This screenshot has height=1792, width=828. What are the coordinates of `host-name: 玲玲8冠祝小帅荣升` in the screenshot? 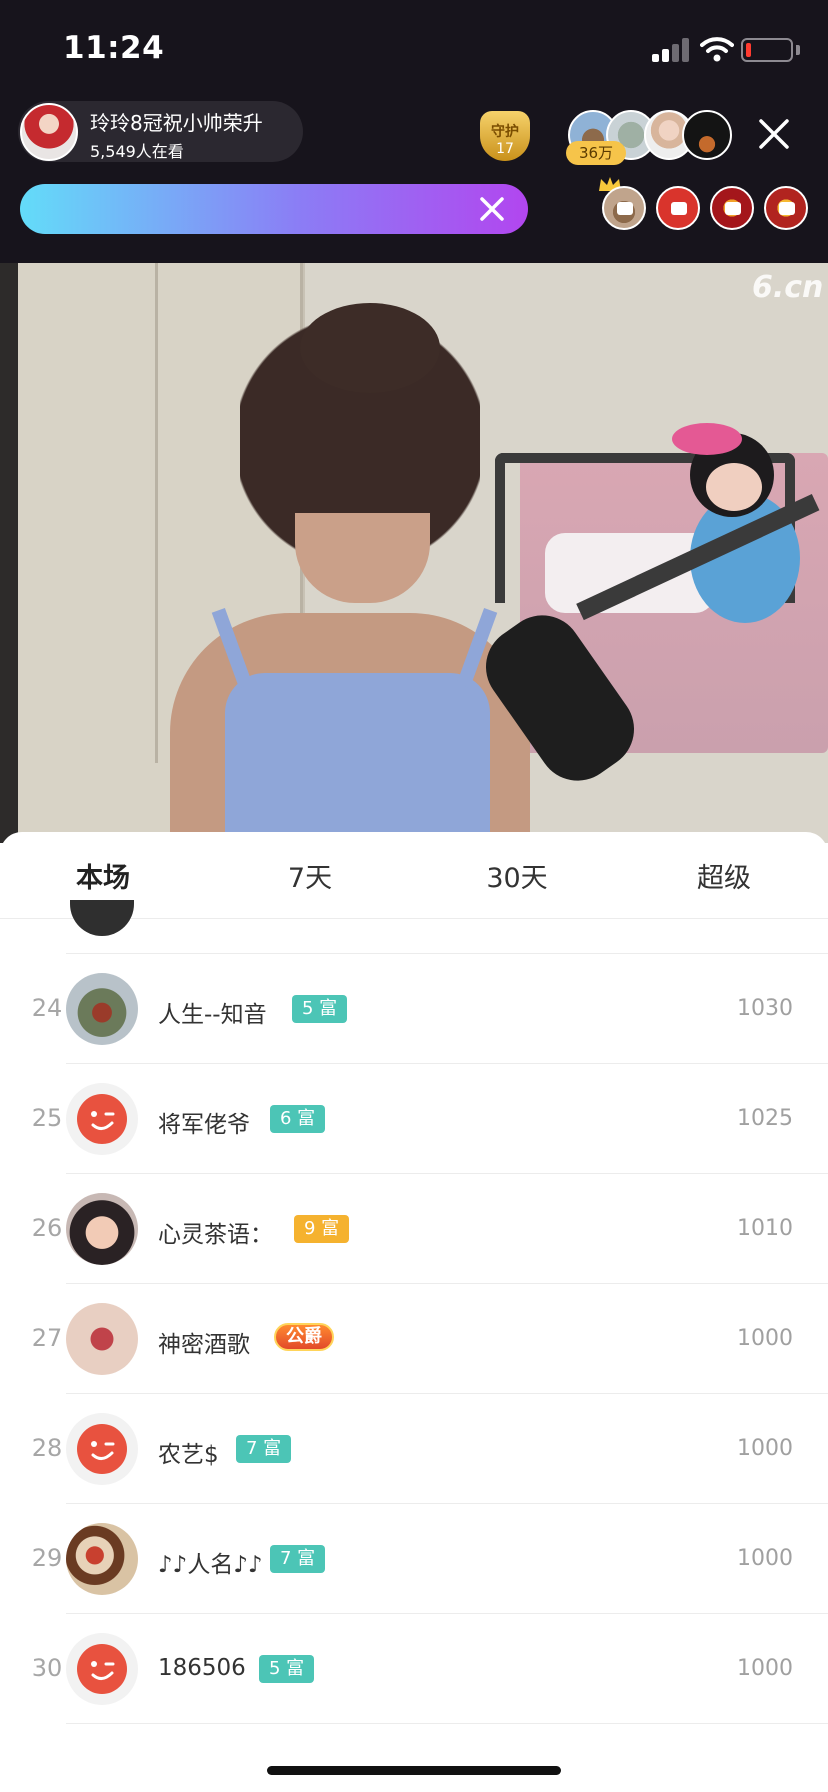 It's located at (176, 123).